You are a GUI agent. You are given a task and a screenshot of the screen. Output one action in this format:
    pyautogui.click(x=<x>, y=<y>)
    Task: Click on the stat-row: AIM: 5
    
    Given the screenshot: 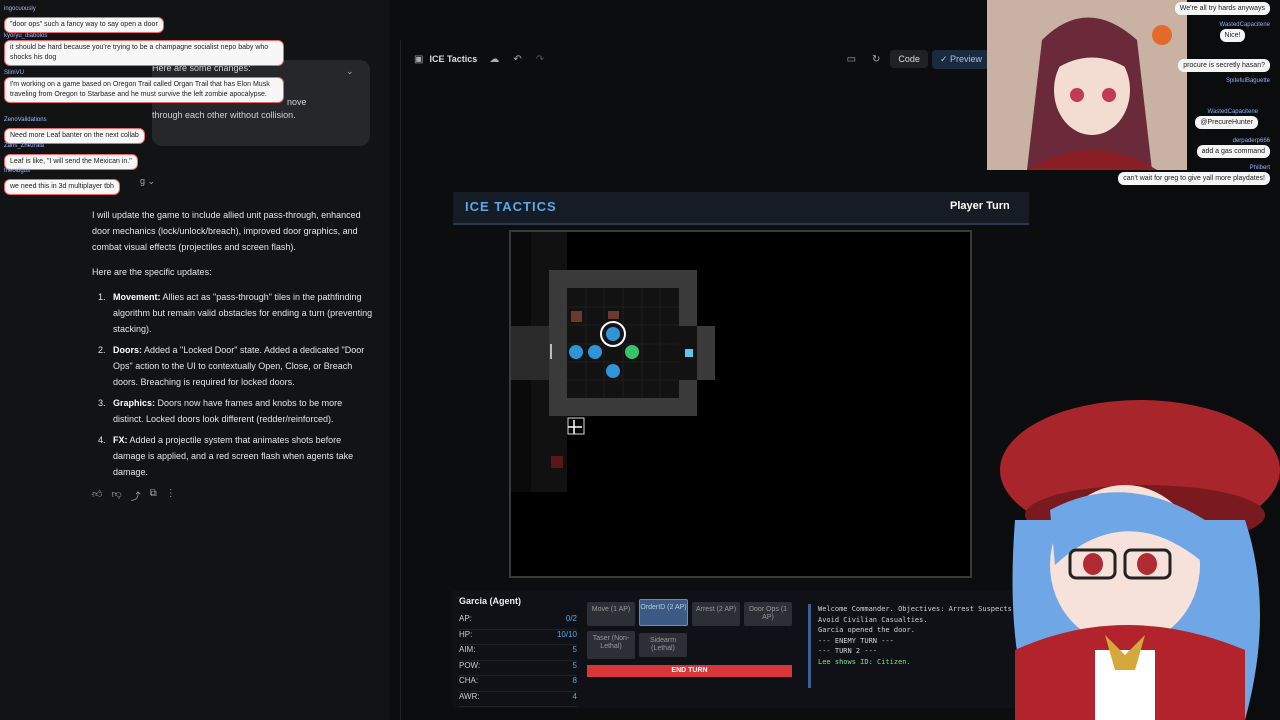 What is the action you would take?
    pyautogui.click(x=518, y=653)
    